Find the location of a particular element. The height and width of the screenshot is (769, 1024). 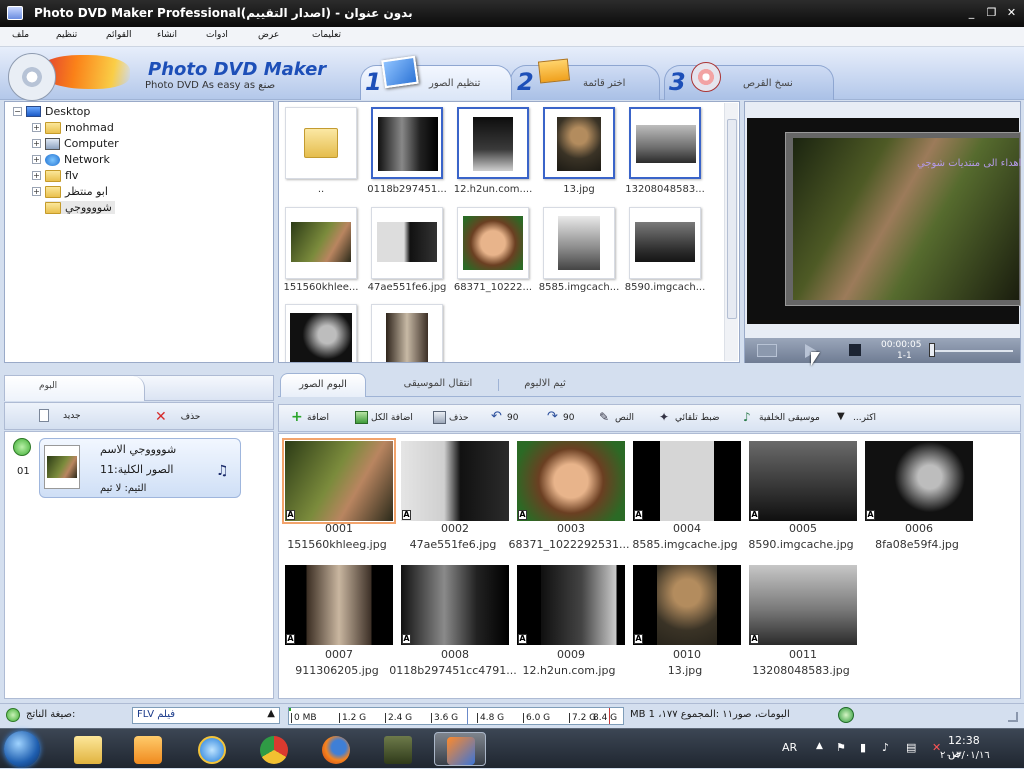

new-album-button: جديد is located at coordinates (60, 415).